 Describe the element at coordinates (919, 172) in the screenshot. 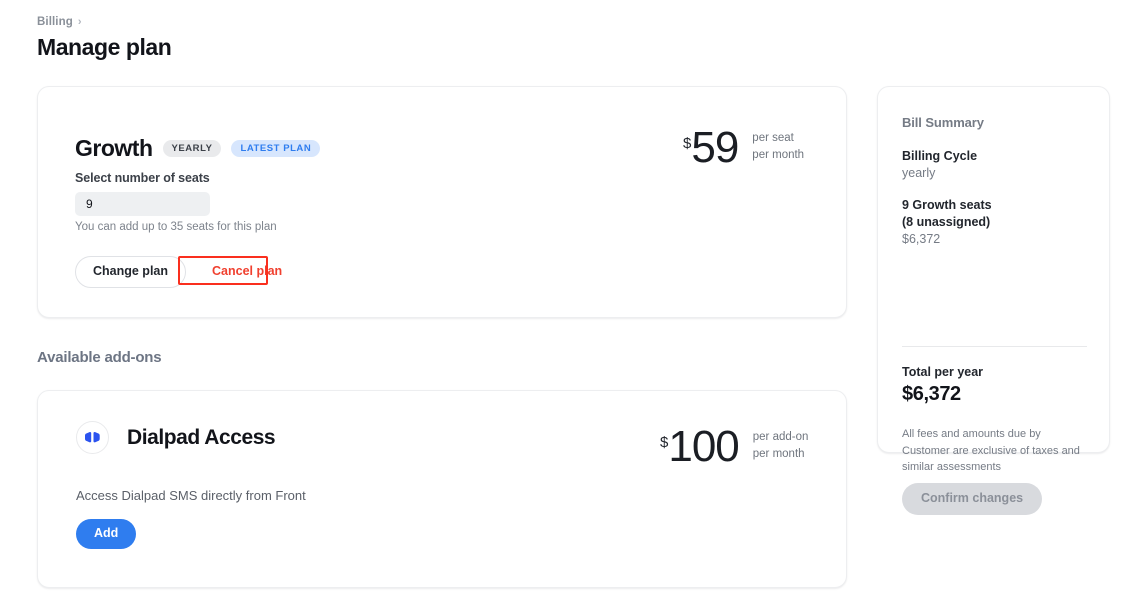

I see `billing-cycle-value: yearly` at that location.